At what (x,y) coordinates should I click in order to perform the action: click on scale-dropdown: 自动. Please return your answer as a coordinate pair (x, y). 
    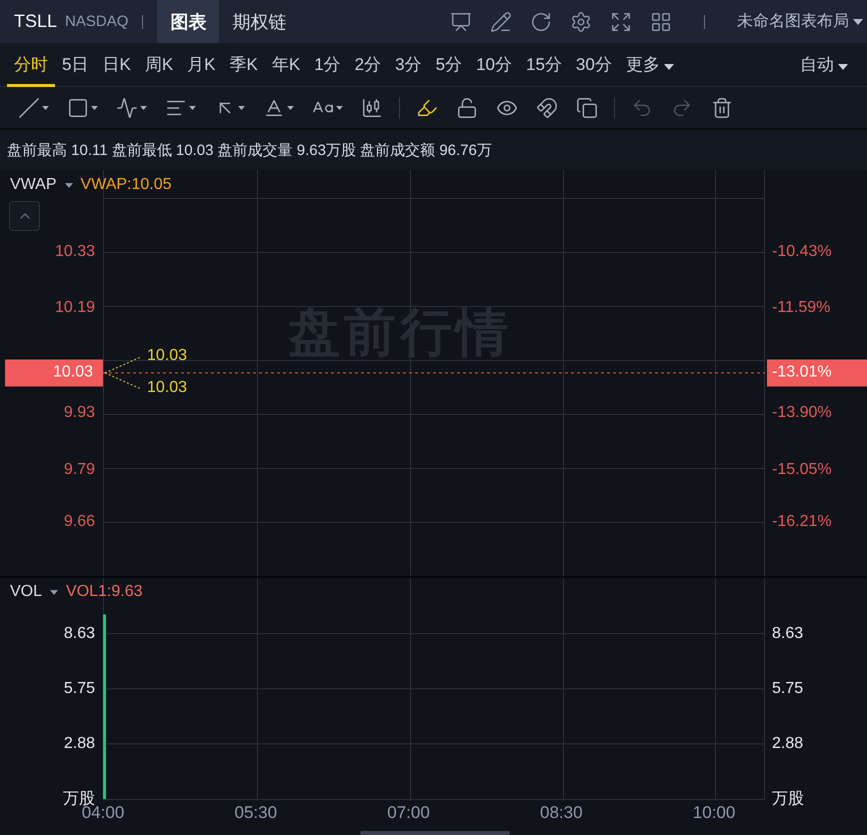
    Looking at the image, I should click on (824, 64).